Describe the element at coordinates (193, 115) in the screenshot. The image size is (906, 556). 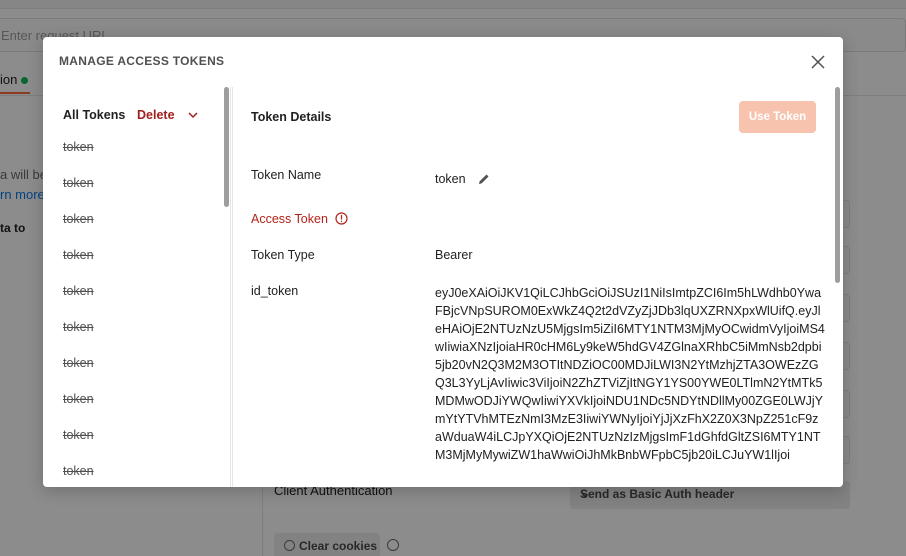
I see `chevron-down-icon` at that location.